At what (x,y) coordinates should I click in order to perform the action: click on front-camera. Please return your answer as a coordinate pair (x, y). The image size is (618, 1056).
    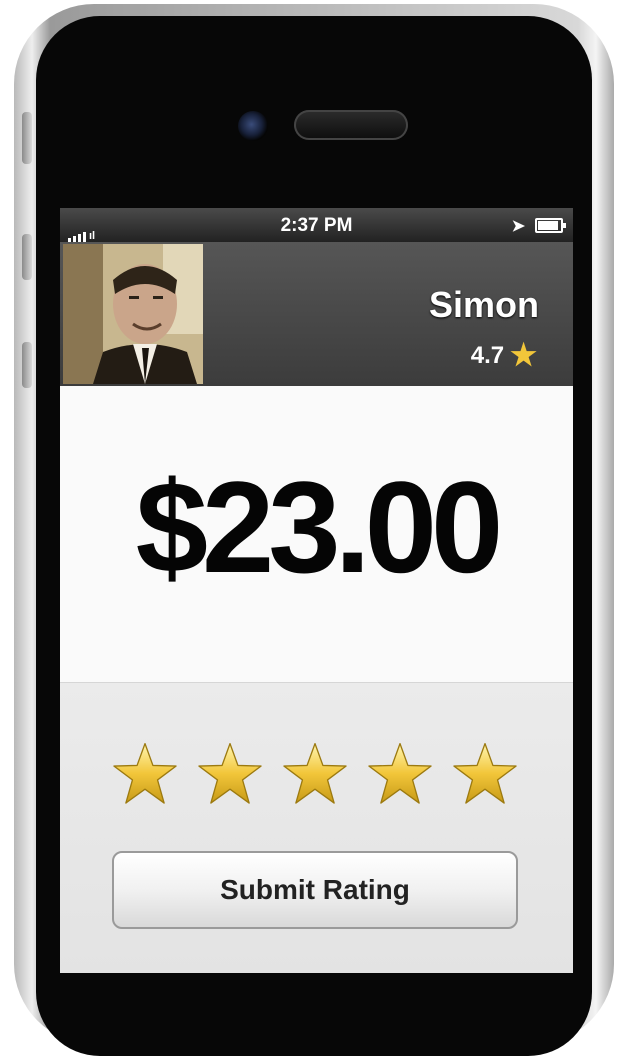
    Looking at the image, I should click on (253, 126).